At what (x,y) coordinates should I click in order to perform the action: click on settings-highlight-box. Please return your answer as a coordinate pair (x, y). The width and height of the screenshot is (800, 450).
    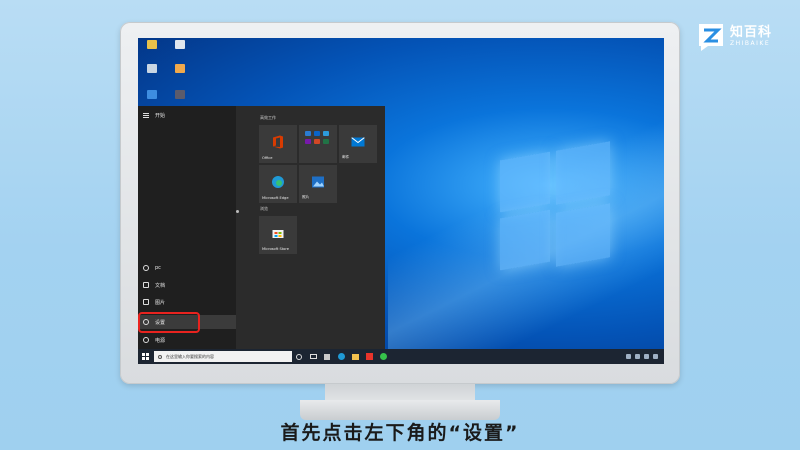
    Looking at the image, I should click on (169, 322).